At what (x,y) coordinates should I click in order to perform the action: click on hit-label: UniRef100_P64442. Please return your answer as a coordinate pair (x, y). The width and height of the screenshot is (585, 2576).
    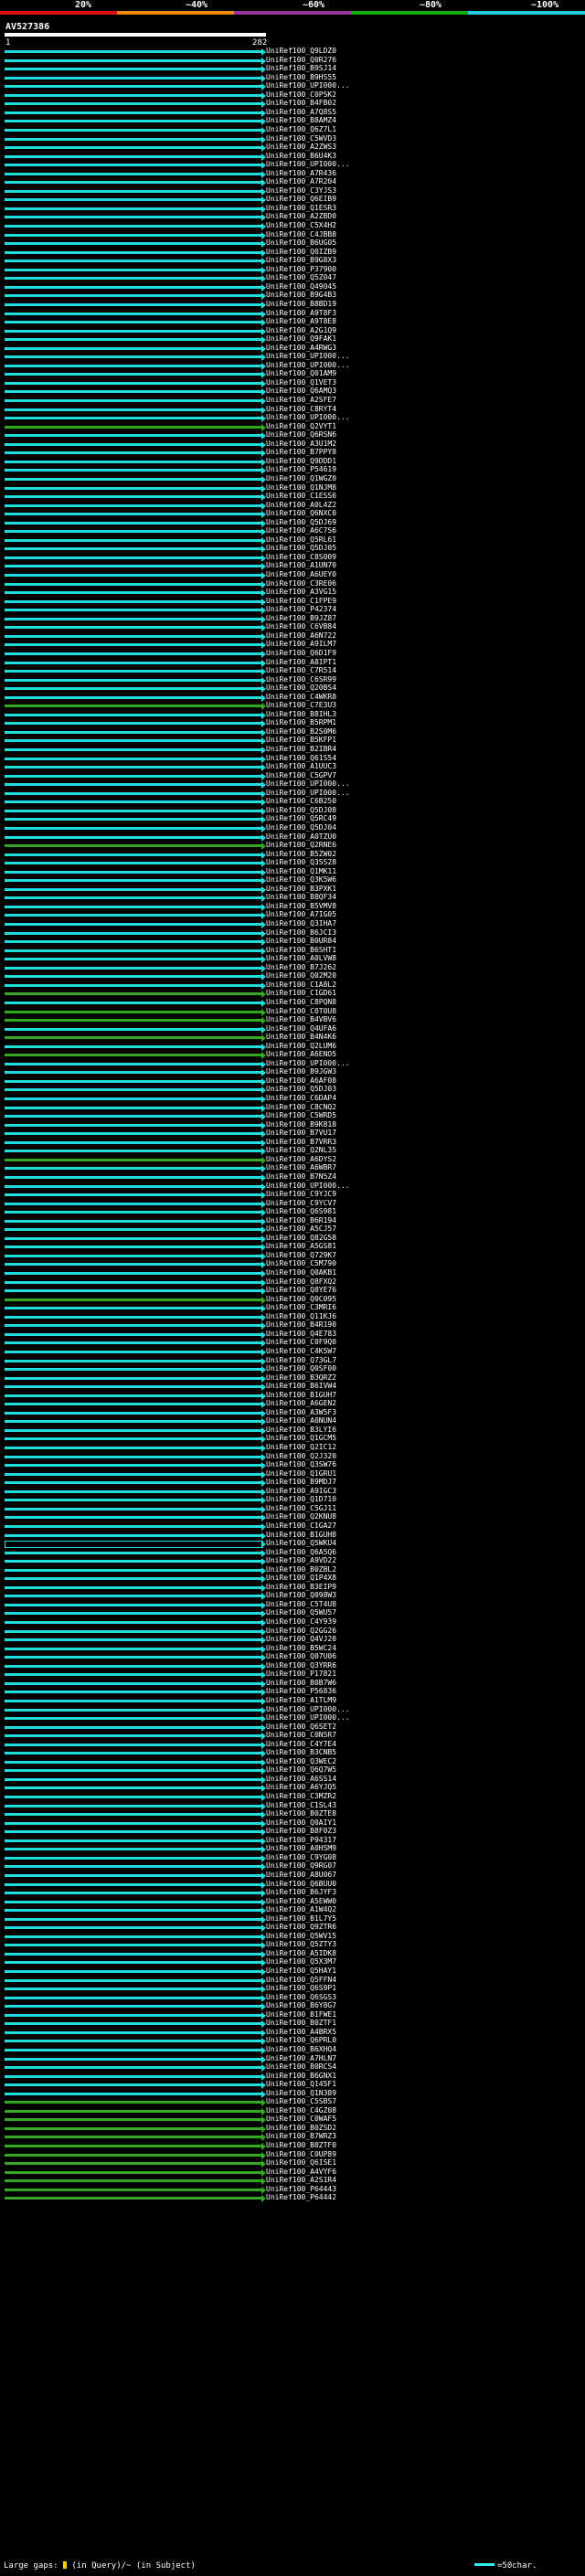
    Looking at the image, I should click on (301, 2197).